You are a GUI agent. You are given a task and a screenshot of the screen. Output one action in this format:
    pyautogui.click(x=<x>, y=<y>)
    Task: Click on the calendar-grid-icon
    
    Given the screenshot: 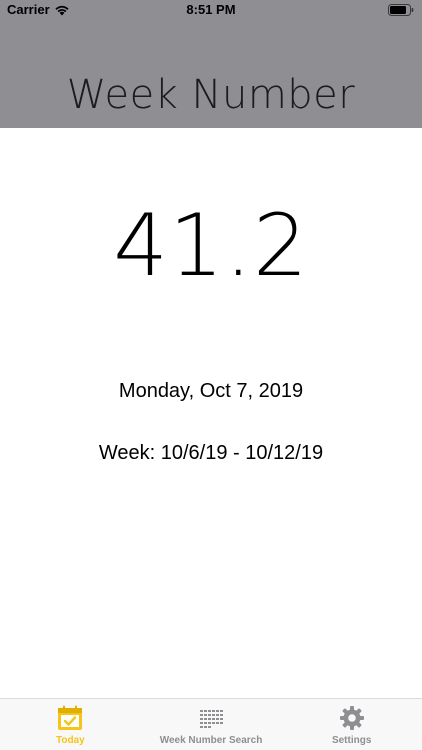 What is the action you would take?
    pyautogui.click(x=211, y=718)
    